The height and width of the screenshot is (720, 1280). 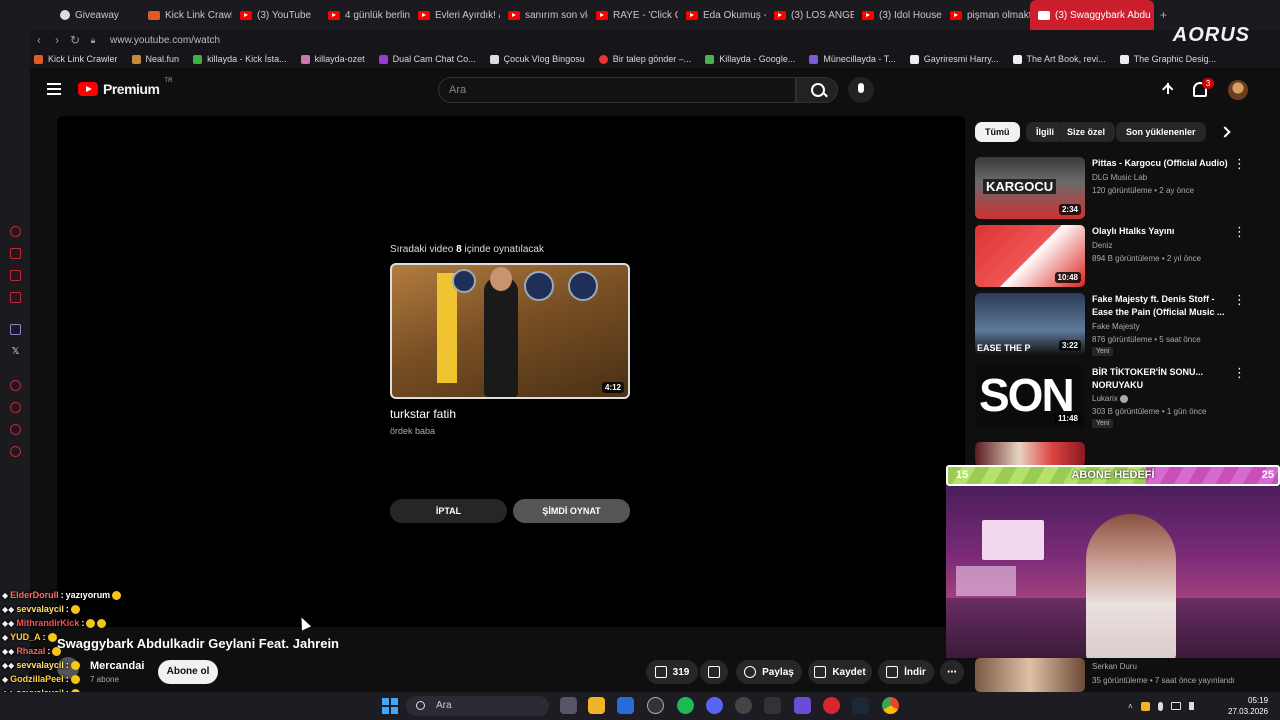 I want to click on chevron-right-icon, so click(x=1225, y=132).